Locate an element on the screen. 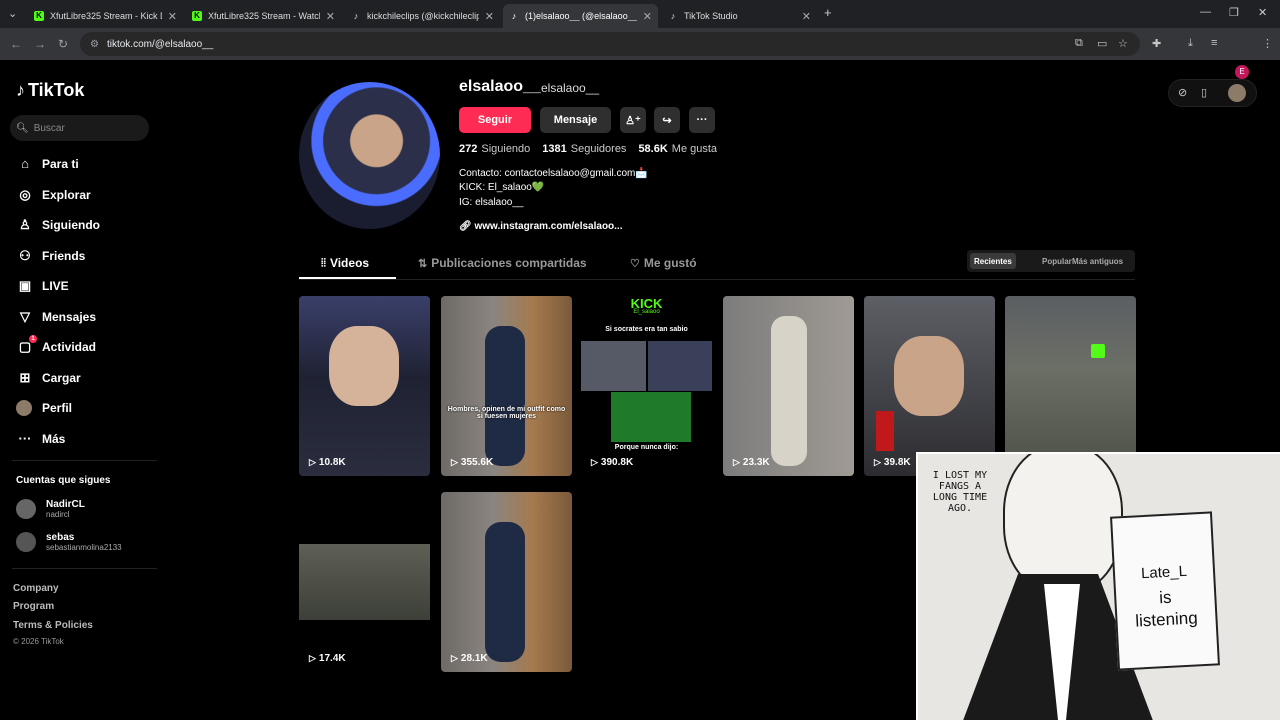 The width and height of the screenshot is (1280, 720). message-icon: ▽ is located at coordinates (25, 316).